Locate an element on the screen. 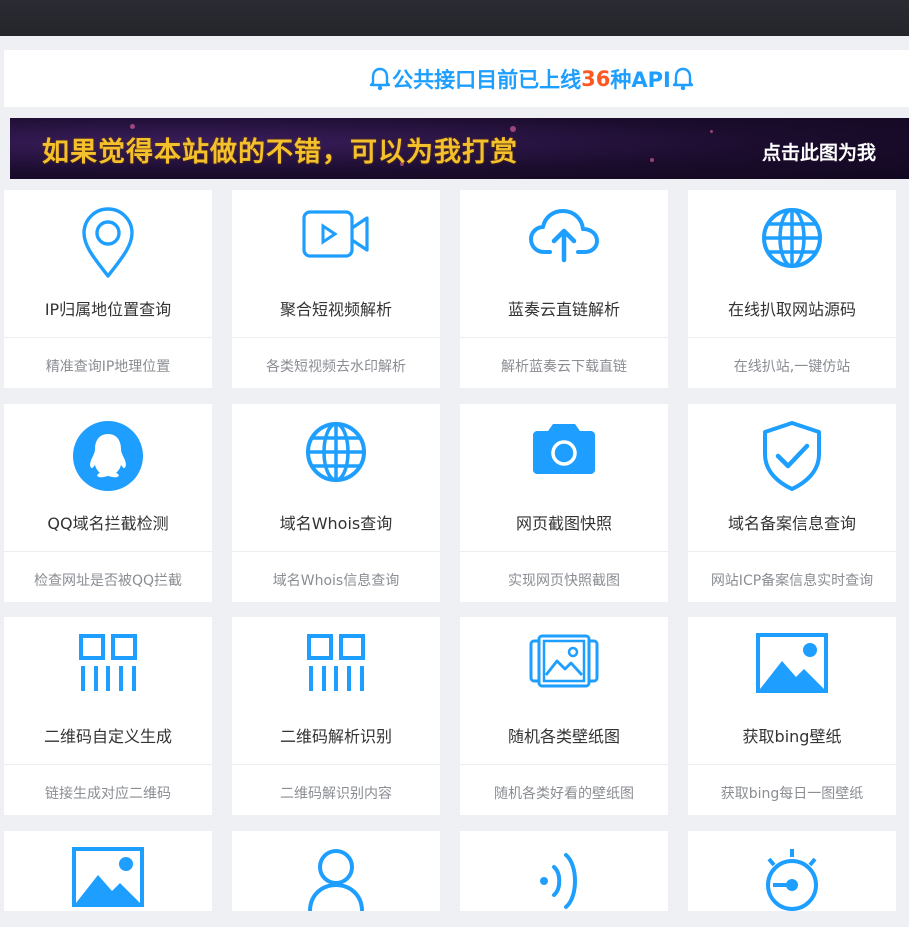 This screenshot has height=927, width=909. video-camera-icon is located at coordinates (336, 246).